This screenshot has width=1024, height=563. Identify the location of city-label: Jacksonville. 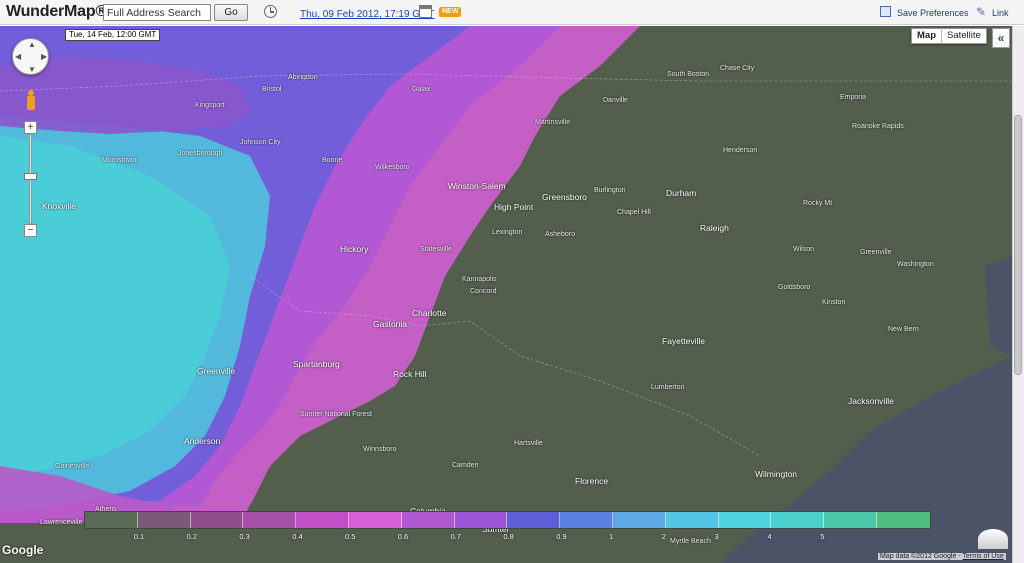
(871, 401).